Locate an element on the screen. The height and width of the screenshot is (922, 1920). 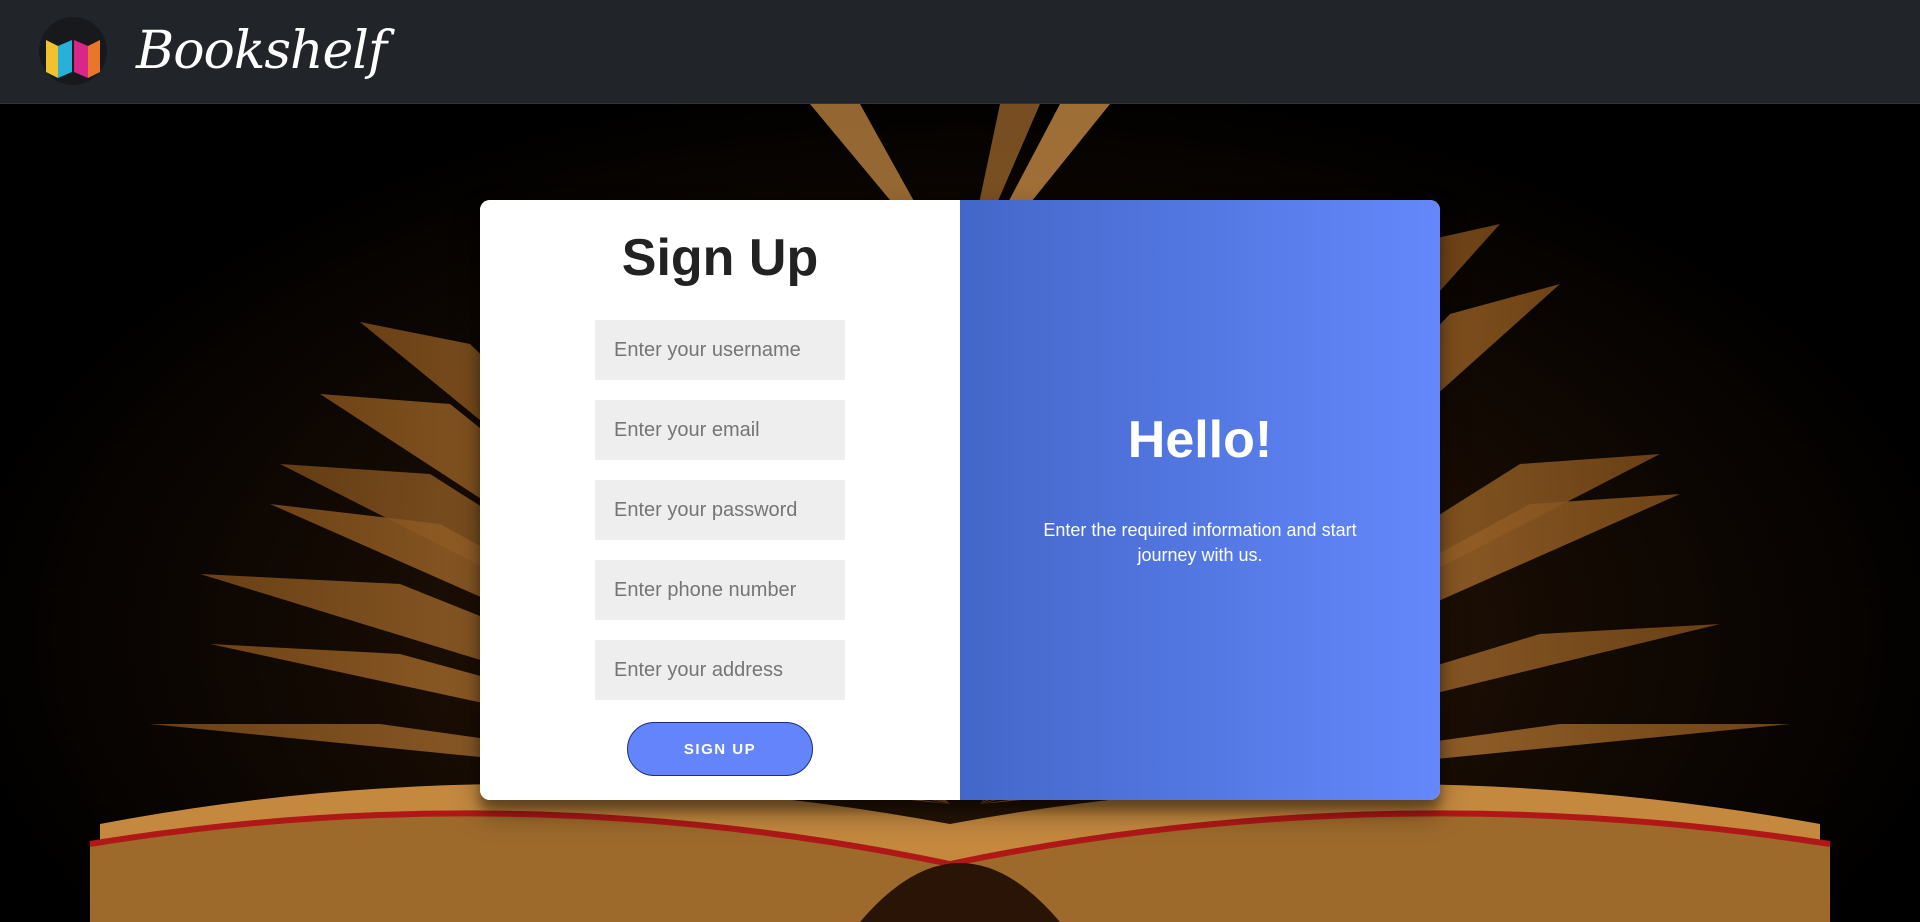
username-input is located at coordinates (720, 350).